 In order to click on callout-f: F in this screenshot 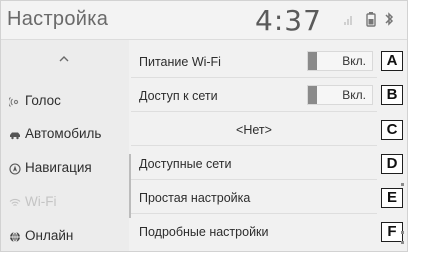, I will do `click(392, 232)`.